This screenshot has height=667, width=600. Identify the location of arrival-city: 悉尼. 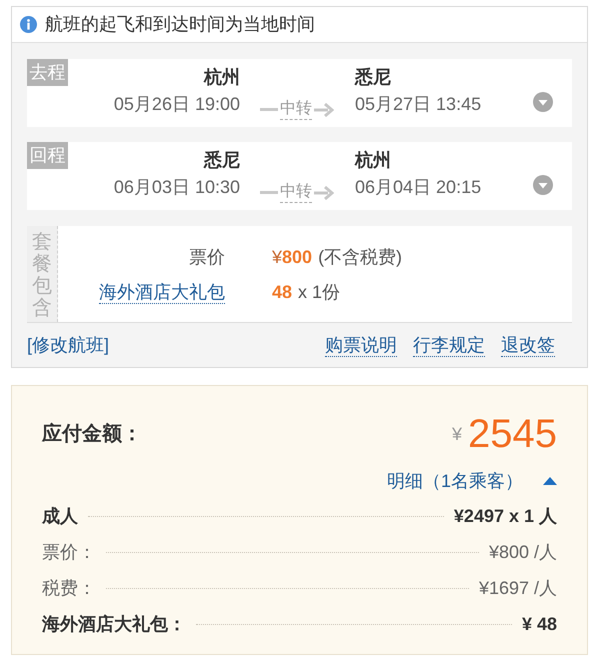
(373, 77).